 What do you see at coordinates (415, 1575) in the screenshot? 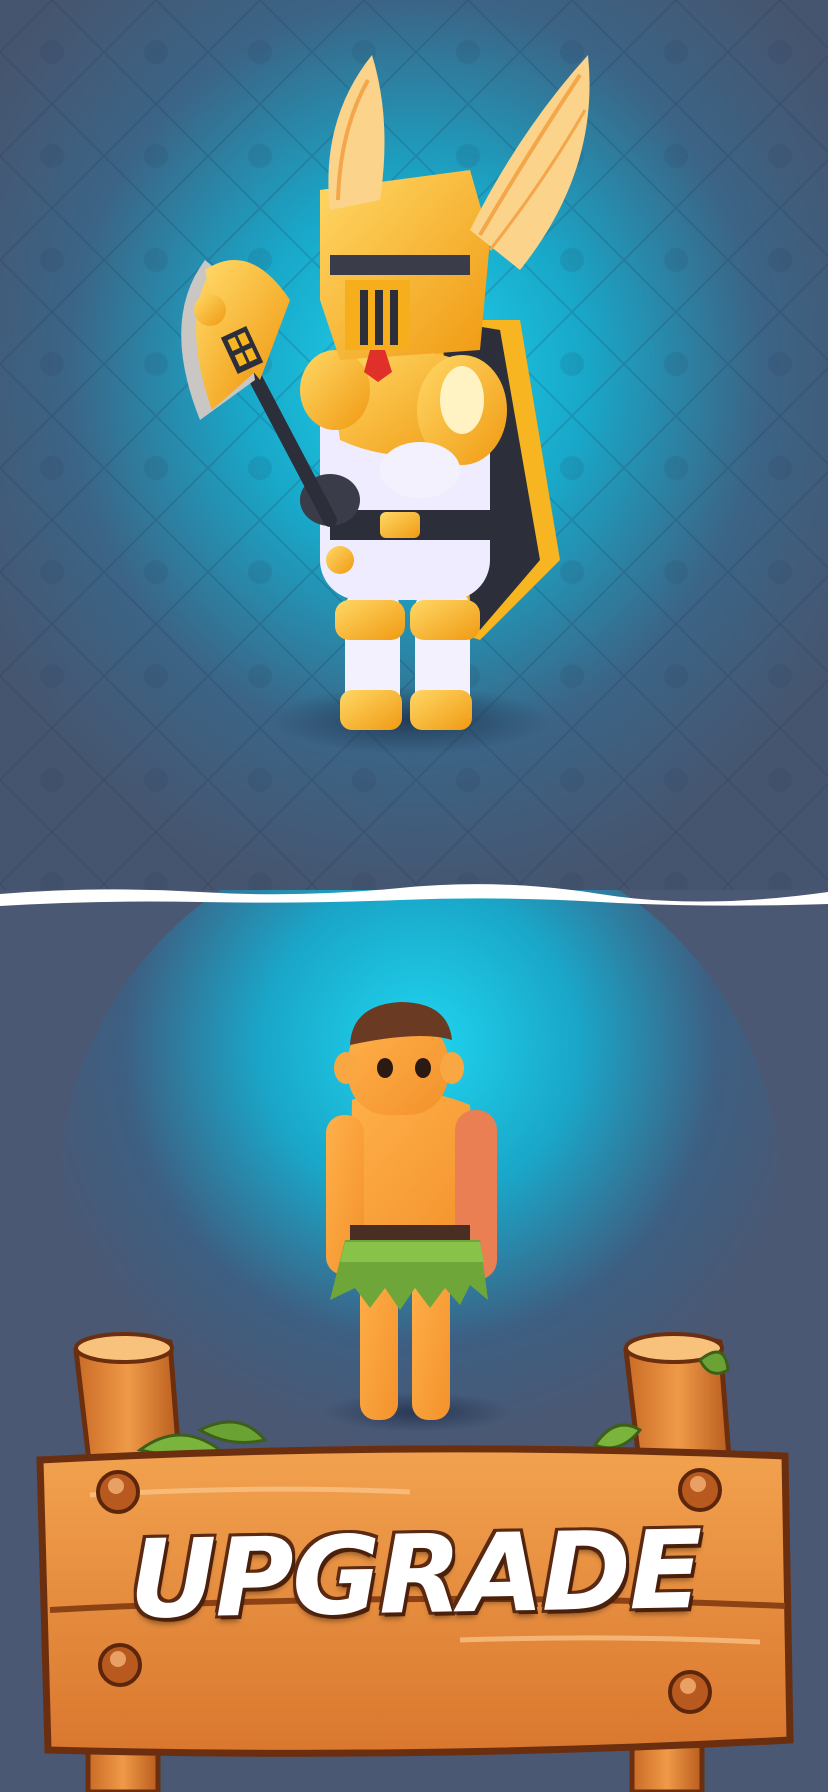
I see `upgrade-button: UPGRADE` at bounding box center [415, 1575].